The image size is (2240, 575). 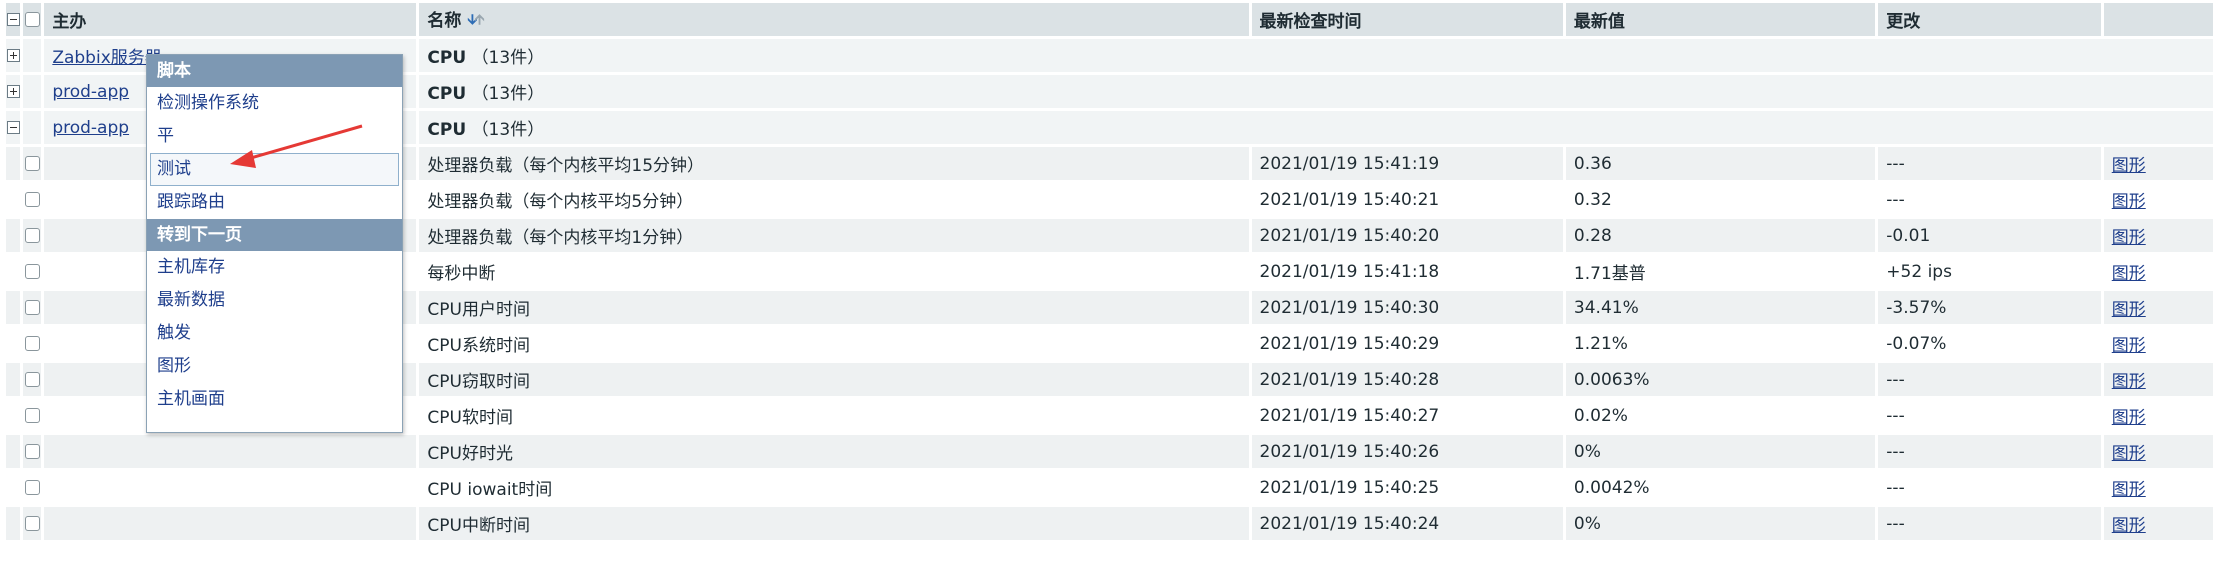 What do you see at coordinates (834, 163) in the screenshot?
I see `item-name: 处理器负载（每个内核平均15分钟）` at bounding box center [834, 163].